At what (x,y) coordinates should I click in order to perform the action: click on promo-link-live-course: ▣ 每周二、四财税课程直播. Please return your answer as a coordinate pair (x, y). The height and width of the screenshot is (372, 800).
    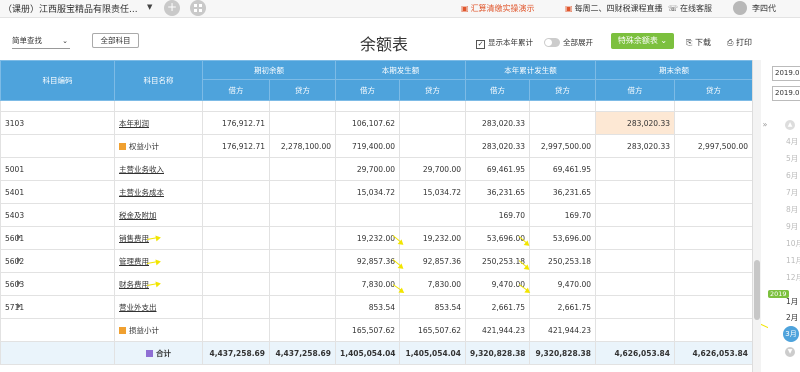
    Looking at the image, I should click on (614, 8).